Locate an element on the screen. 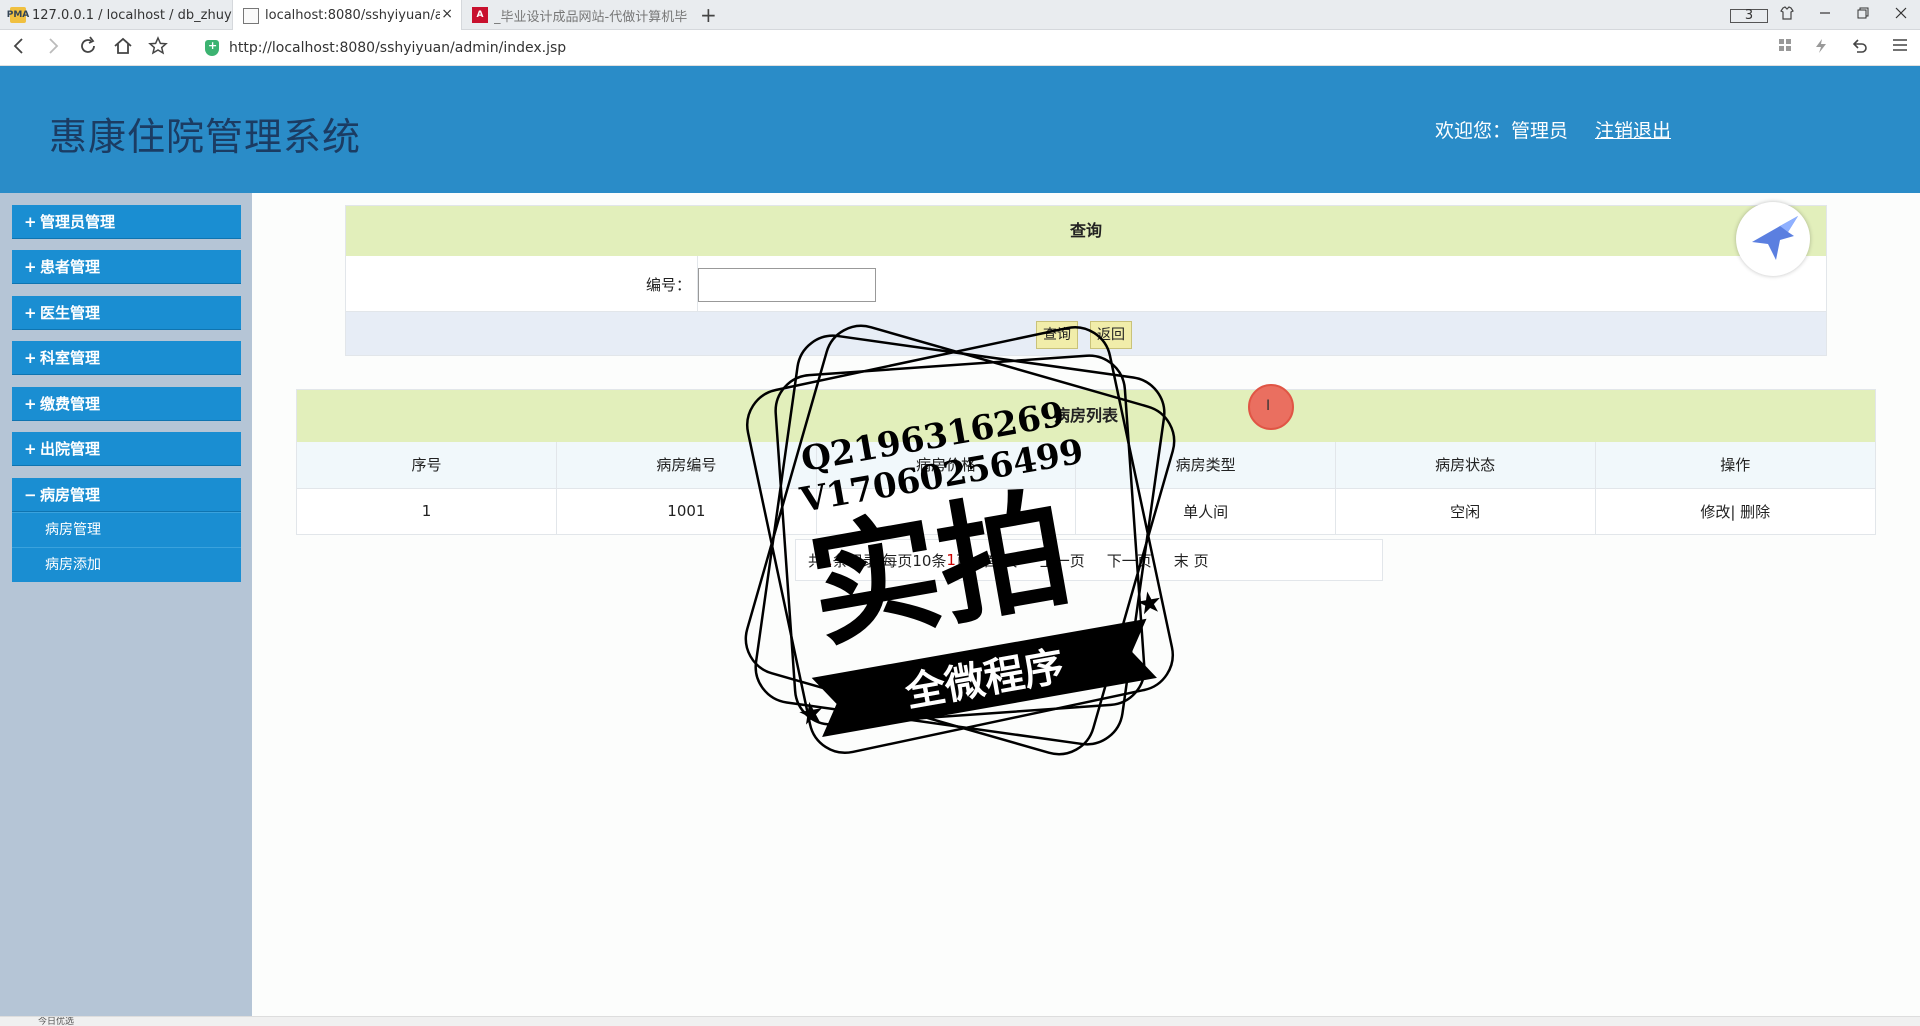 The height and width of the screenshot is (1026, 1920). code-field-label: 编号： is located at coordinates (668, 285).